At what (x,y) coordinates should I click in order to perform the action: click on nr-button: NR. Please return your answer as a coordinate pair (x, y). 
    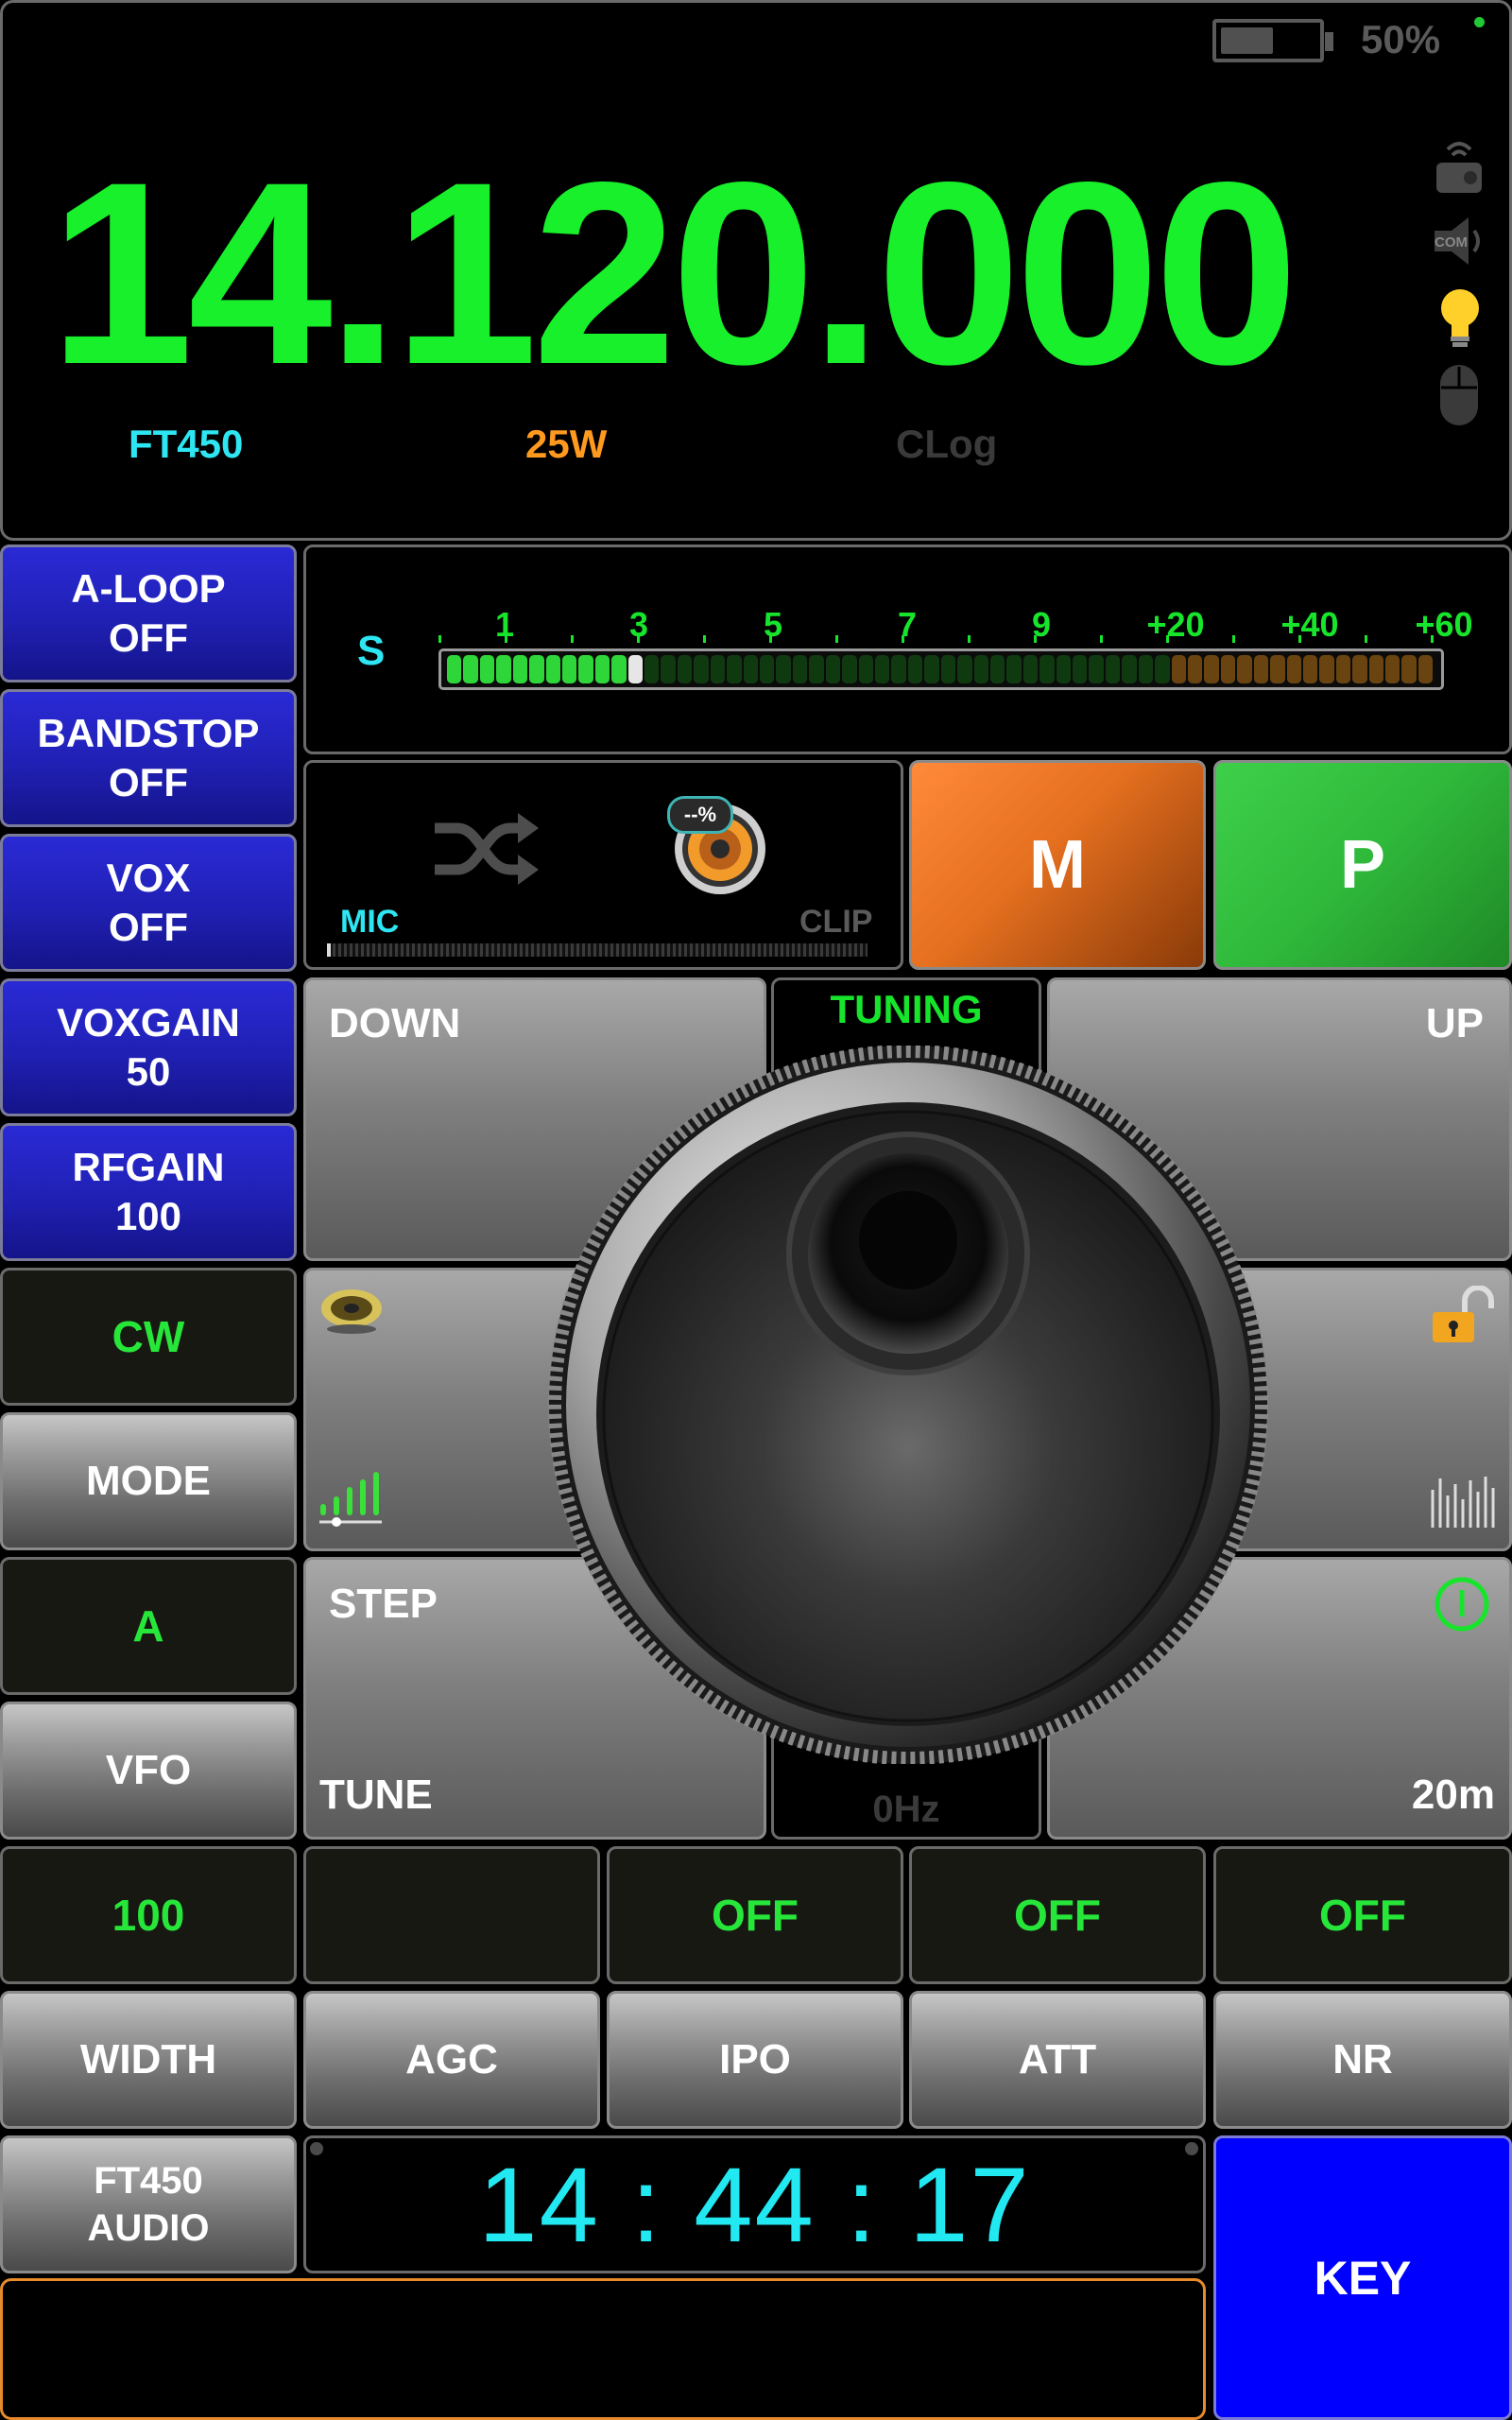
    Looking at the image, I should click on (1362, 2060).